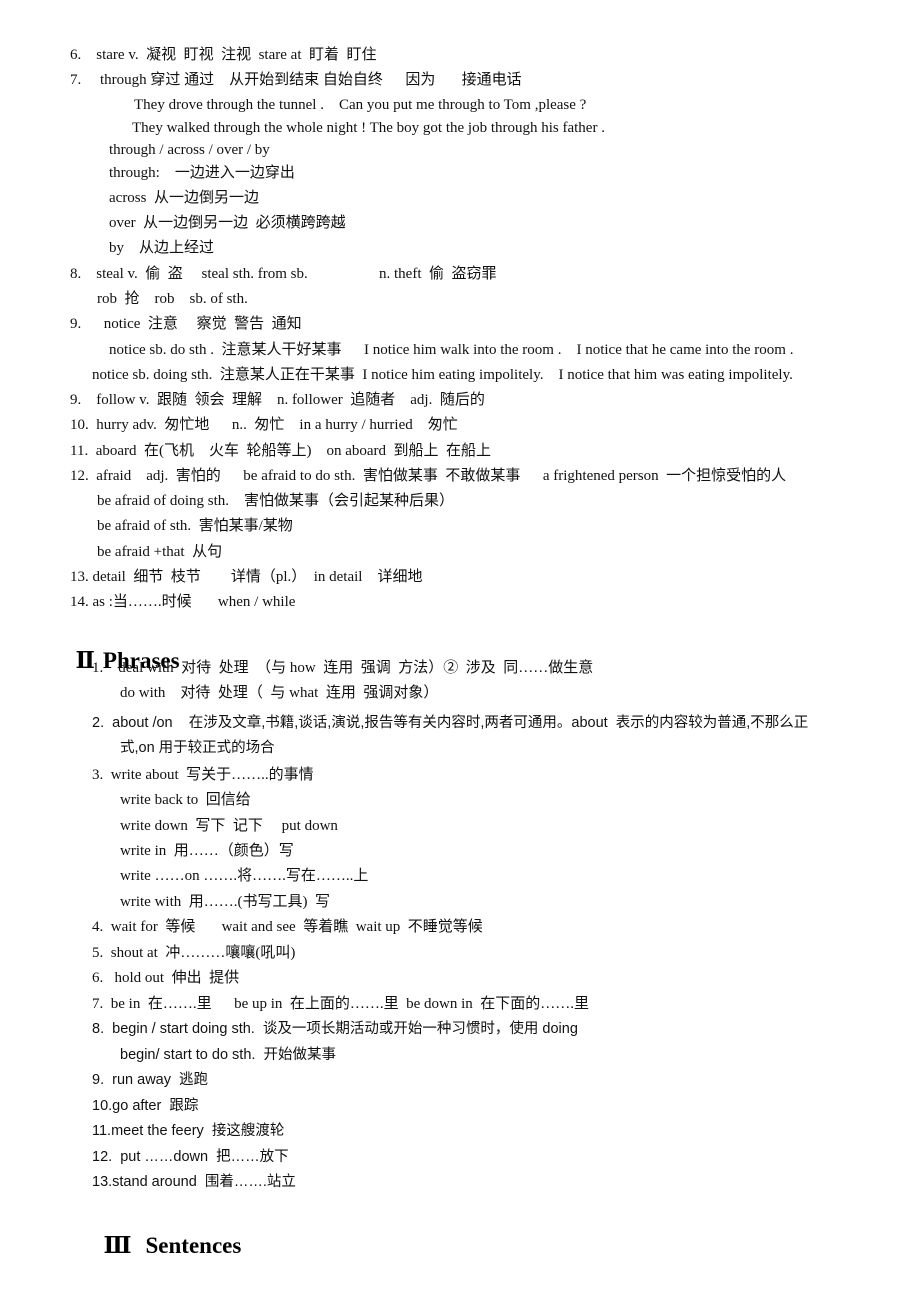 The width and height of the screenshot is (920, 1302). I want to click on vocab-subline: by 从边上经过, so click(162, 248).